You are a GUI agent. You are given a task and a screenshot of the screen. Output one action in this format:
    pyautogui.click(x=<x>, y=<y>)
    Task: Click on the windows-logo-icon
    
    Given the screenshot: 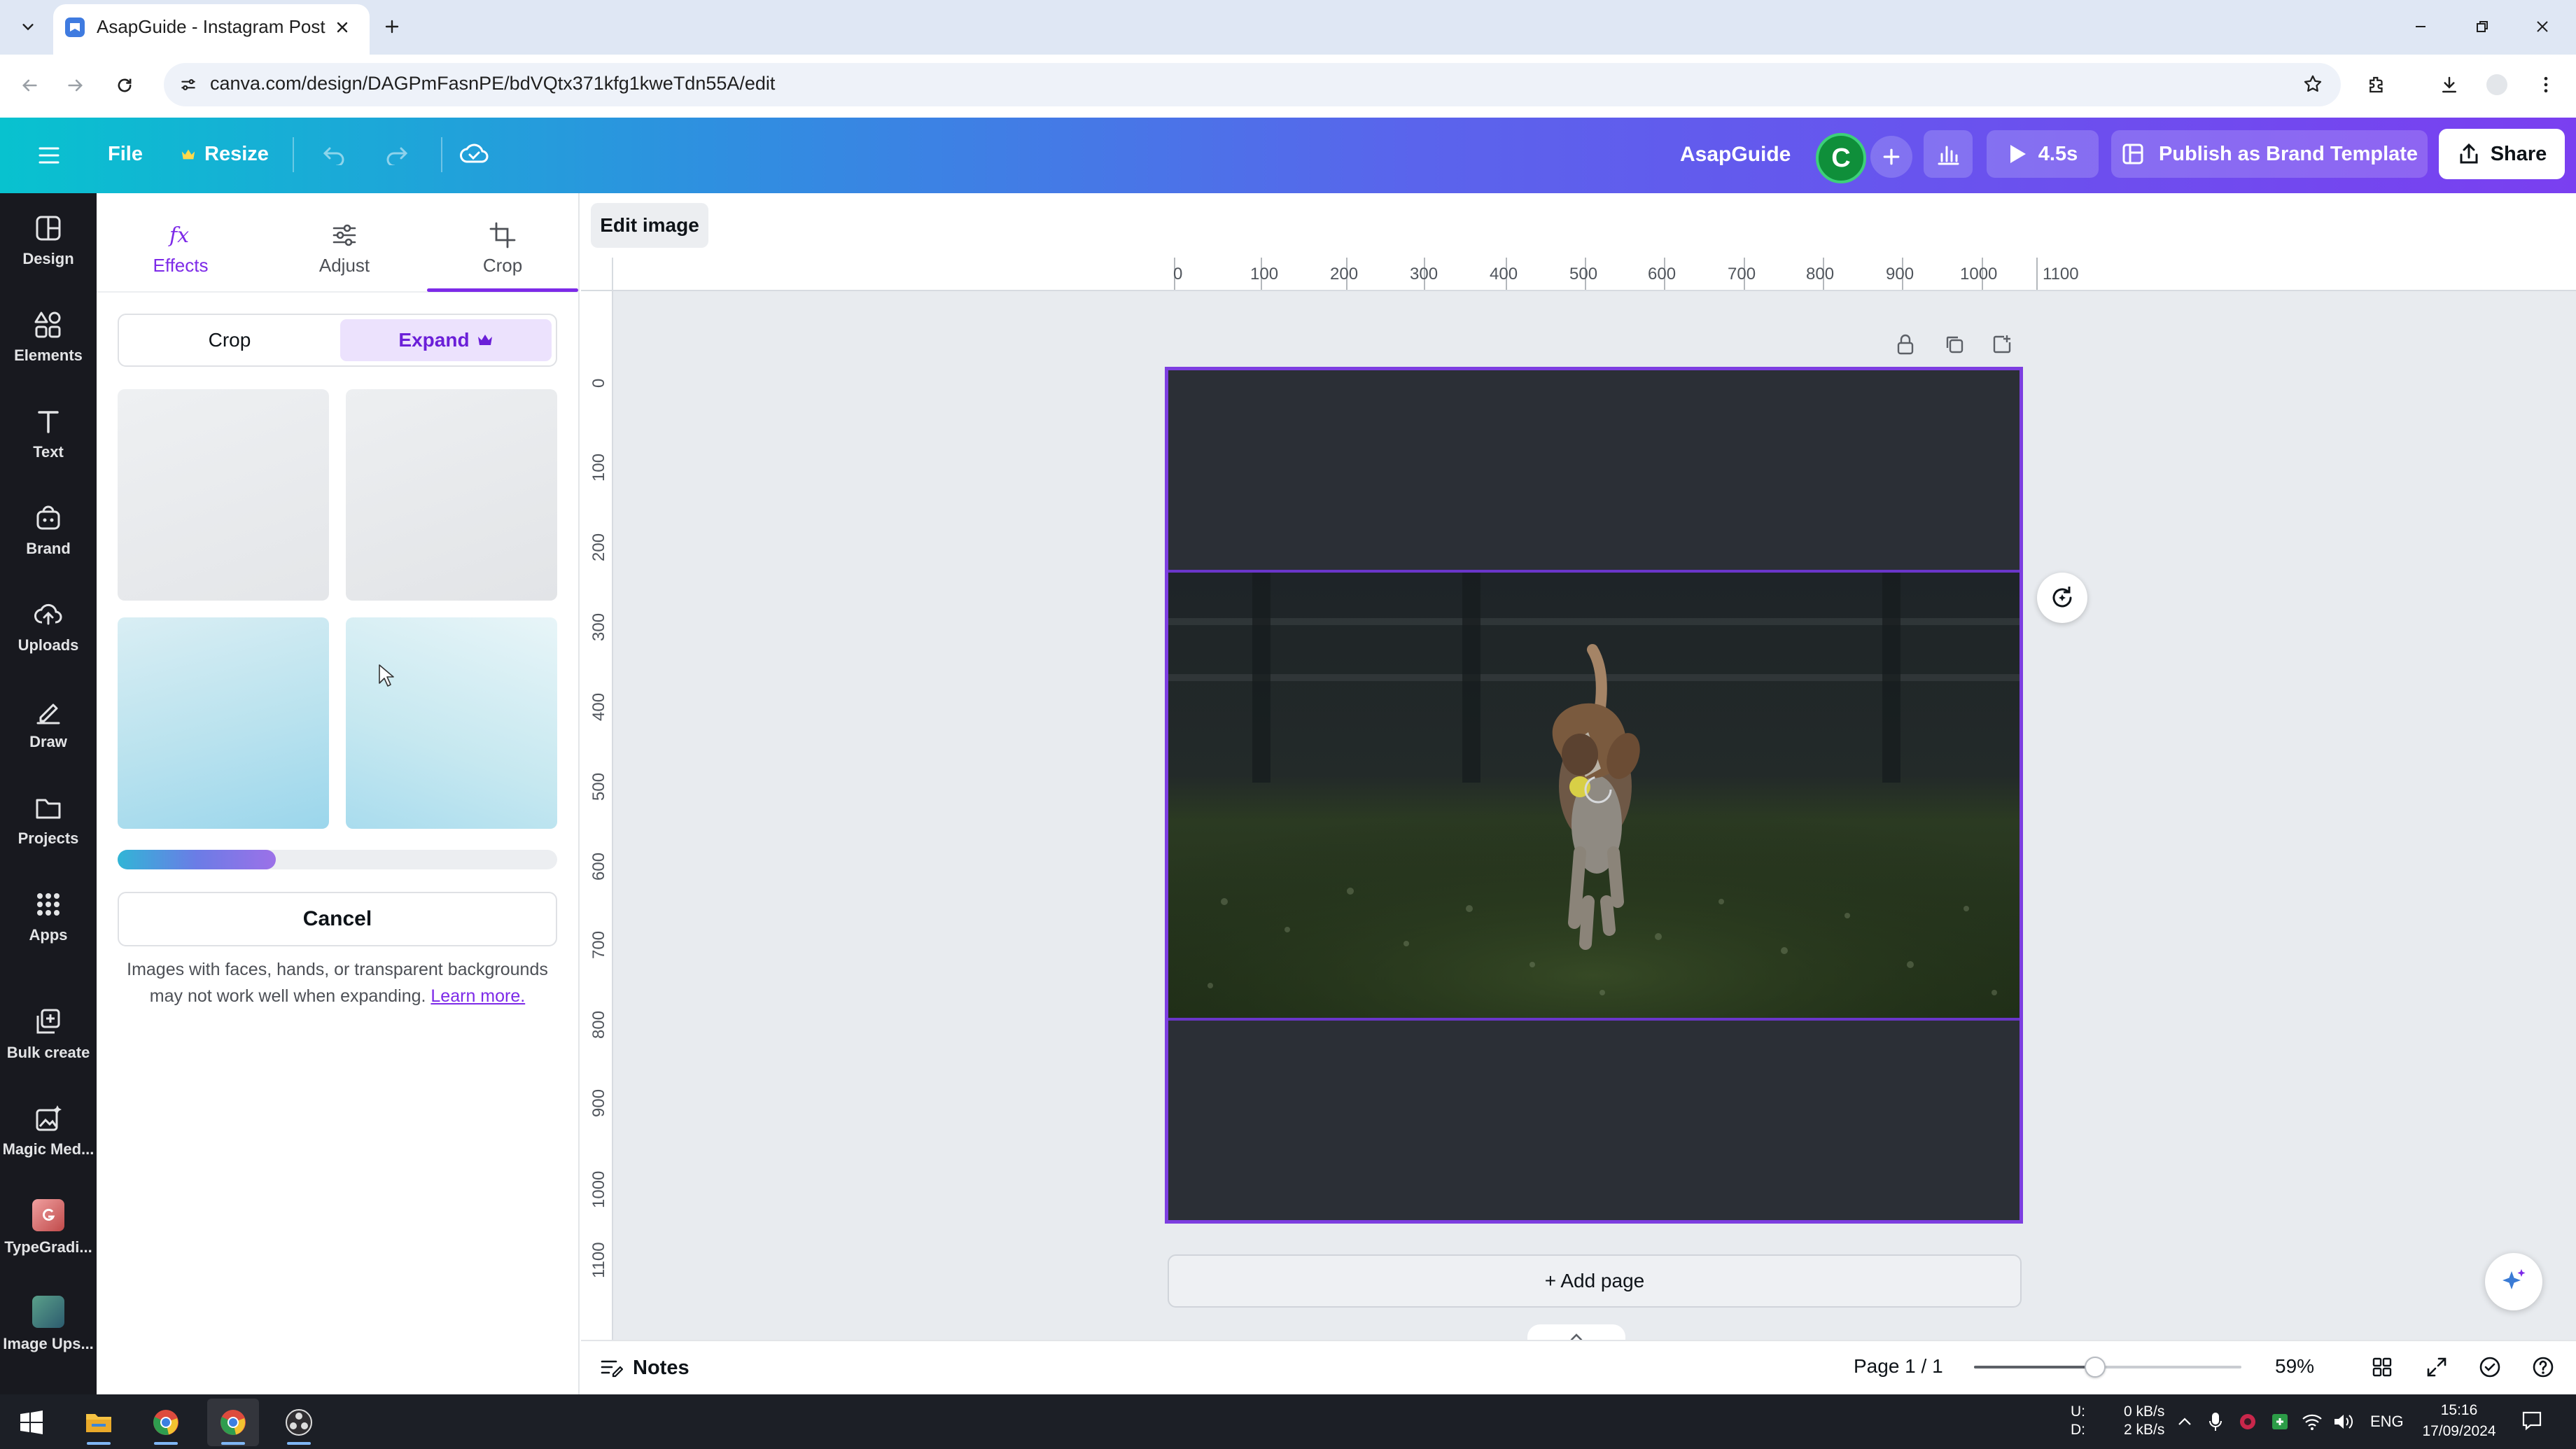 What is the action you would take?
    pyautogui.click(x=31, y=1422)
    